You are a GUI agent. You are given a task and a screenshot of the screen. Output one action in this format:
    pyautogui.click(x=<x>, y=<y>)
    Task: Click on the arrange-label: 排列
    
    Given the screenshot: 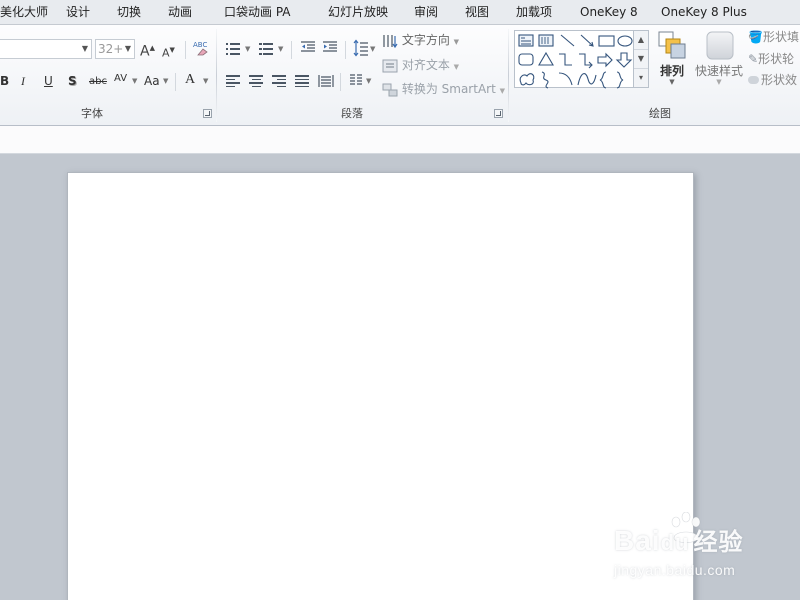 What is the action you would take?
    pyautogui.click(x=671, y=71)
    